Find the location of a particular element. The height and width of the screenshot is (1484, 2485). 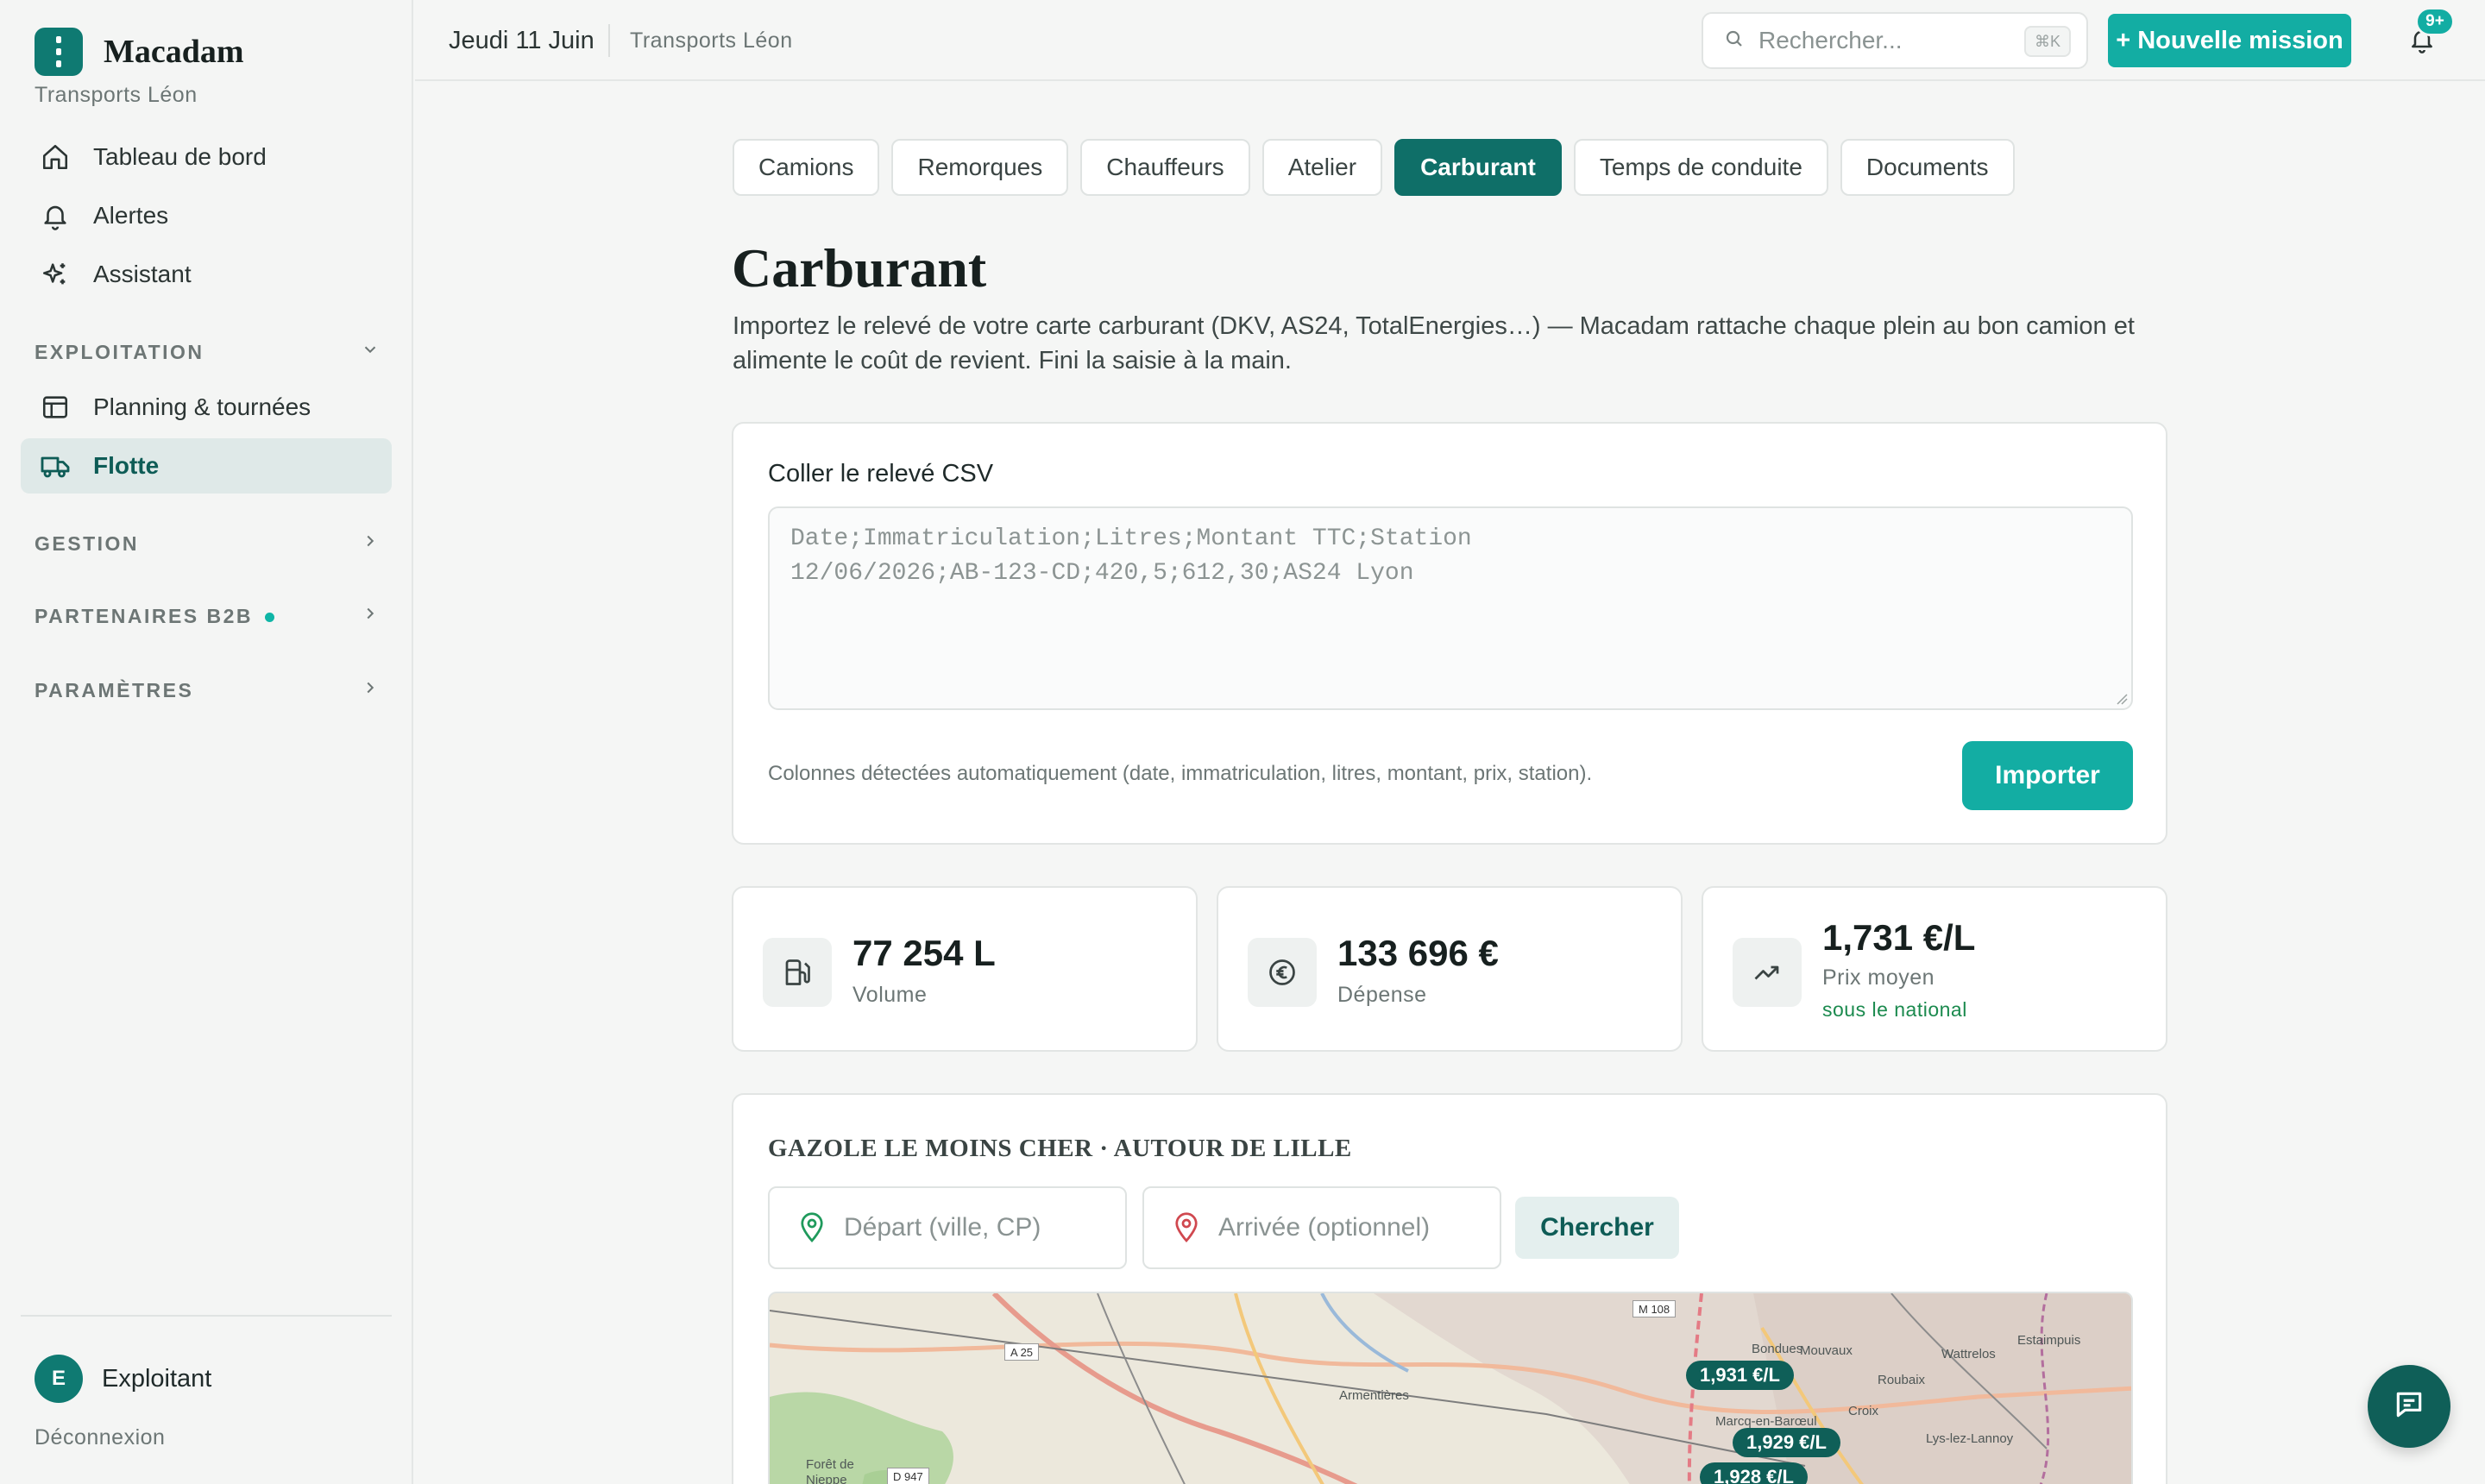

section-label: GESTION is located at coordinates (87, 543).